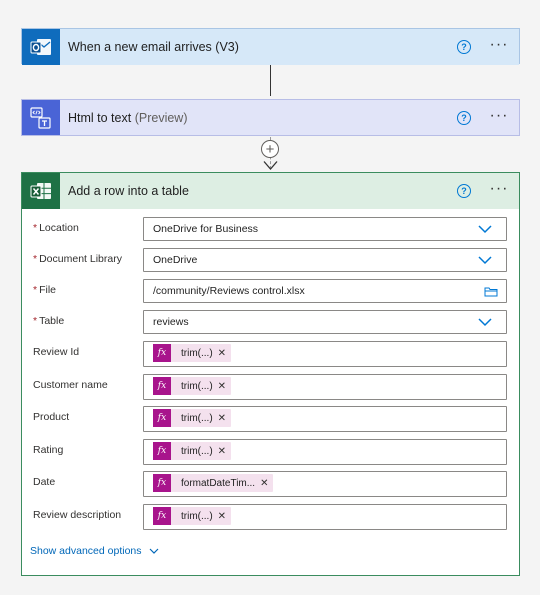  Describe the element at coordinates (325, 484) in the screenshot. I see `date-field: fx formatDateTim... ✕` at that location.